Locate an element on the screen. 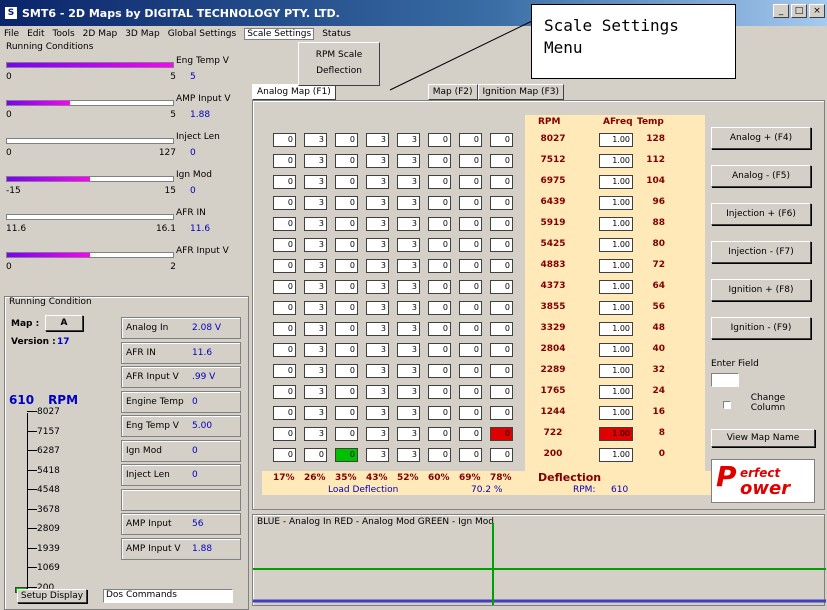  tab-analog-map: Analog Map (F1) is located at coordinates (294, 92).